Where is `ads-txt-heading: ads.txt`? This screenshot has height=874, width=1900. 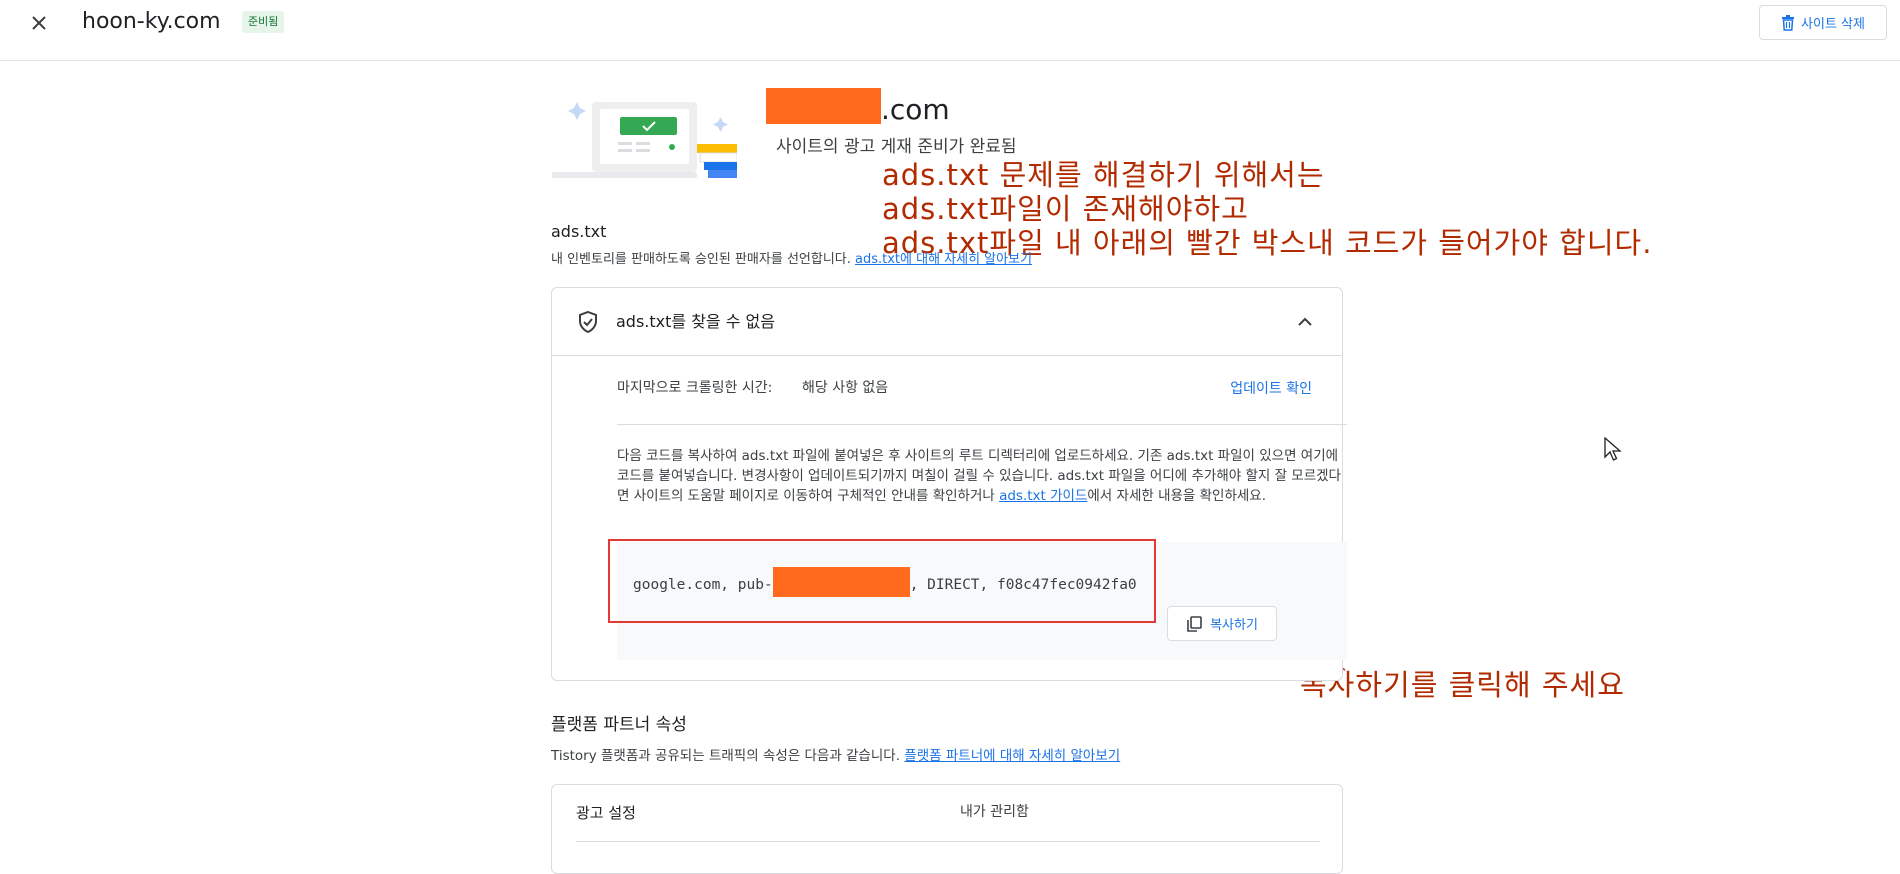 ads-txt-heading: ads.txt is located at coordinates (579, 231).